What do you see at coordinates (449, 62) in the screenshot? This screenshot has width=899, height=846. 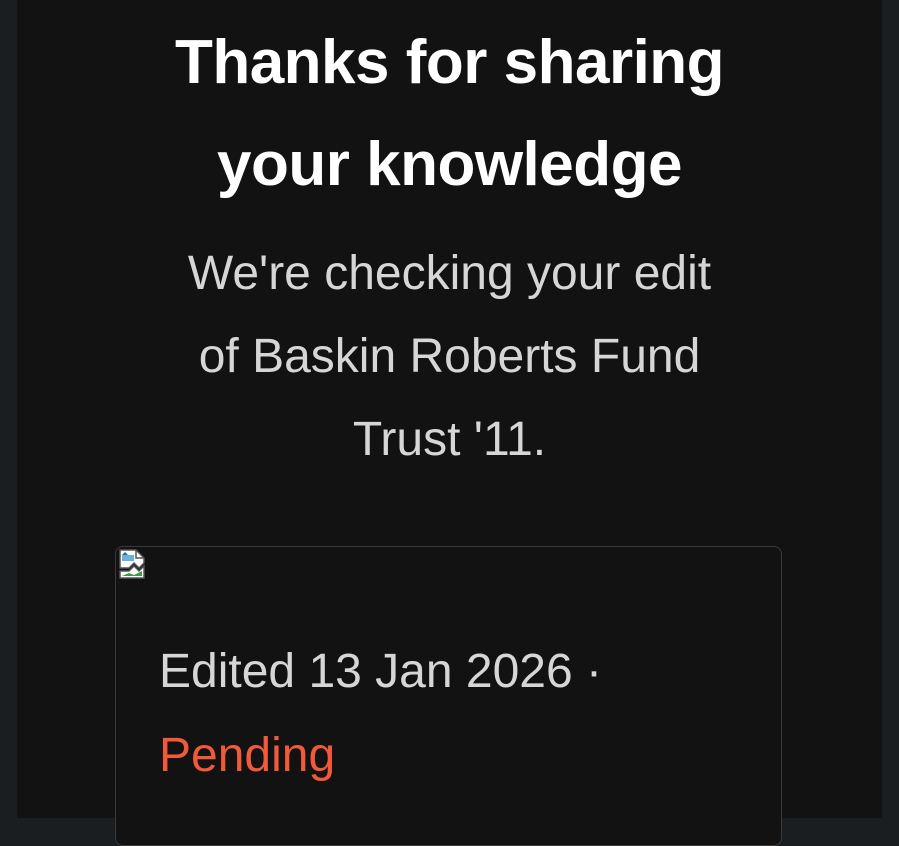 I see `title-line-1: Thanks for sharing` at bounding box center [449, 62].